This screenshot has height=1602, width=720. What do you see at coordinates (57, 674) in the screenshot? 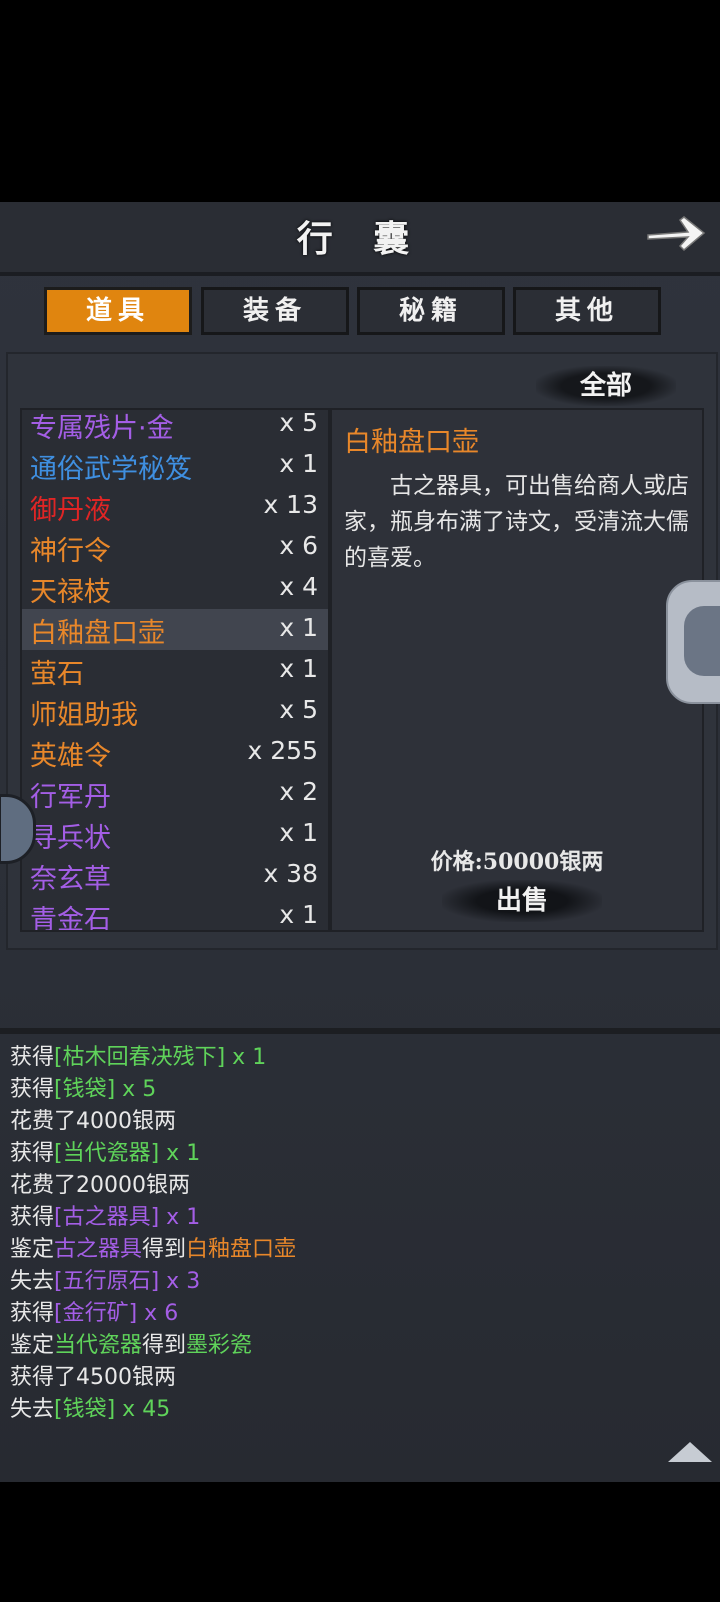
I see `item-name: 萤石` at bounding box center [57, 674].